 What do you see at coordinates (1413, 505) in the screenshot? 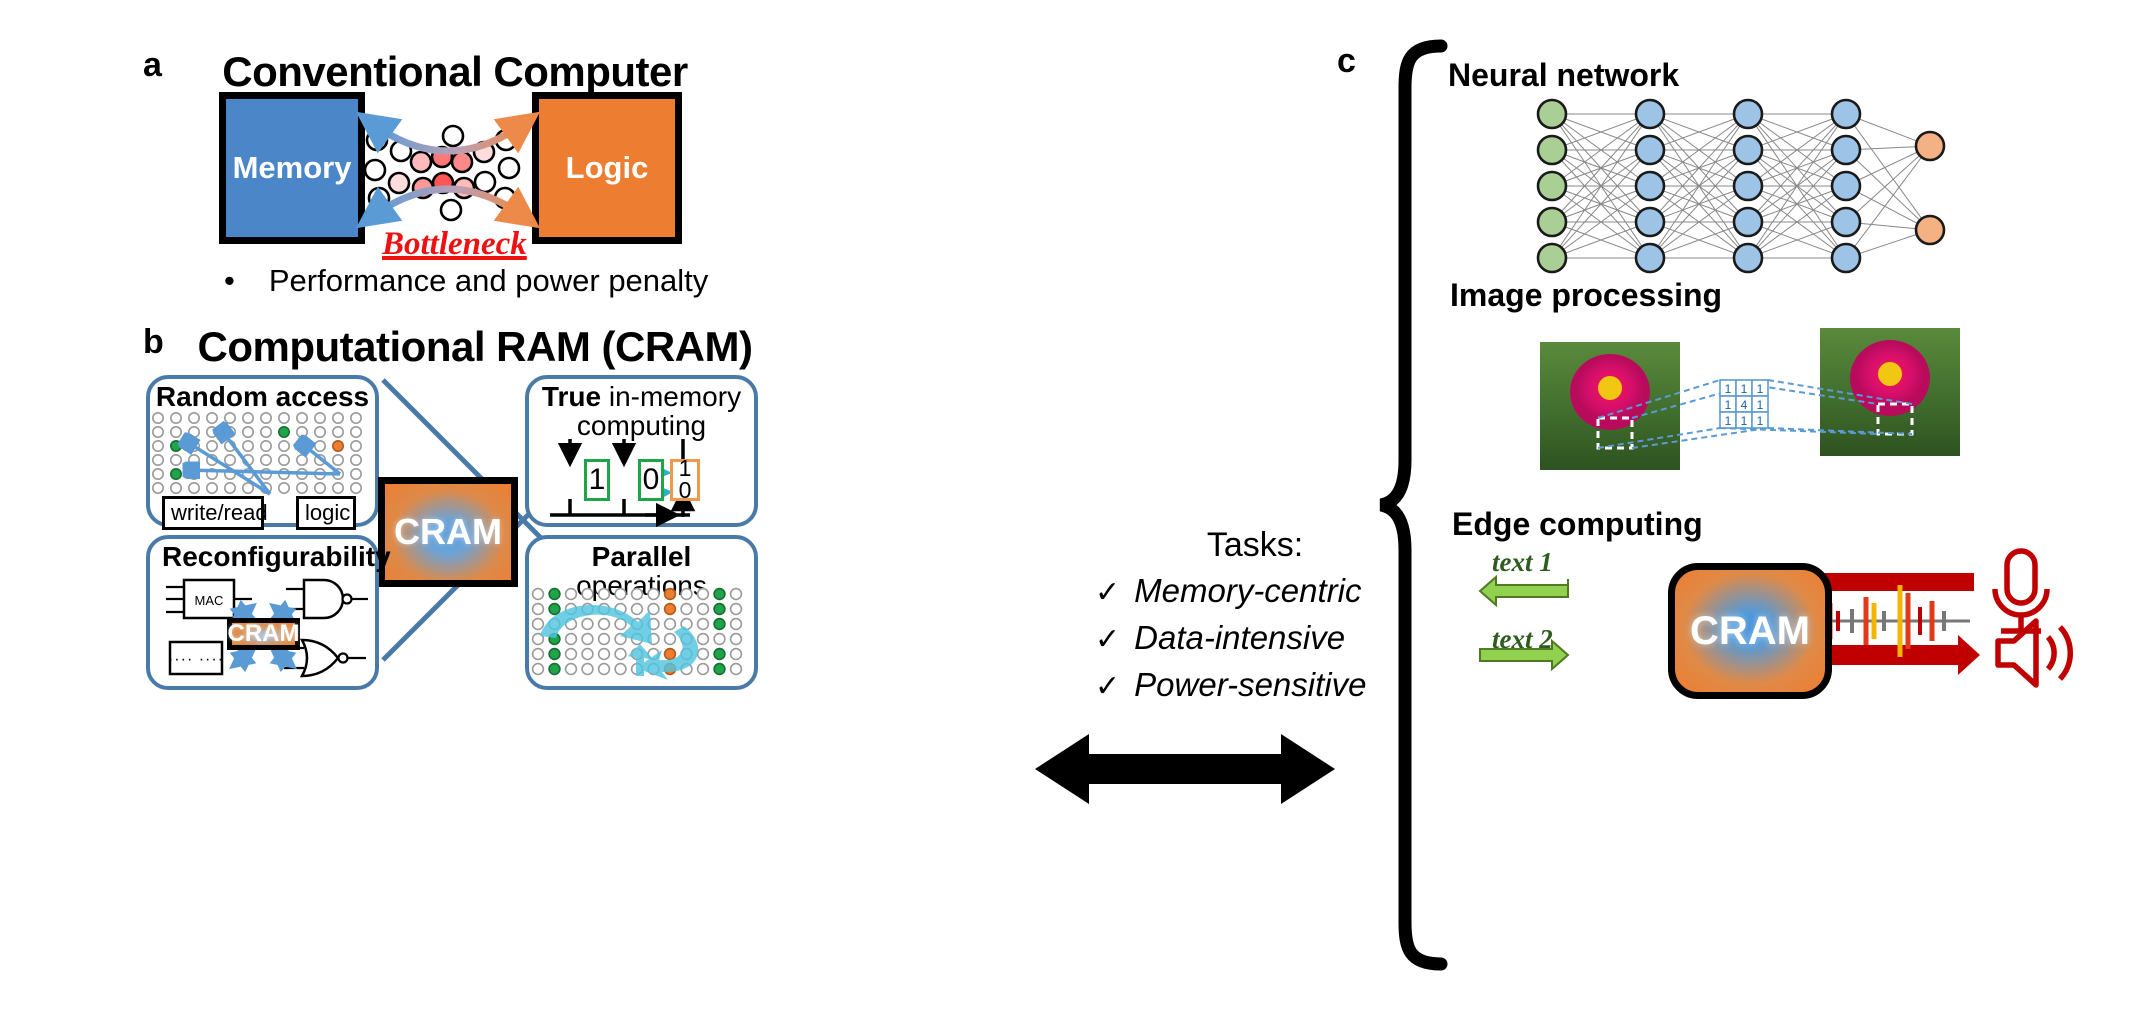
I see `panel-c-brace` at bounding box center [1413, 505].